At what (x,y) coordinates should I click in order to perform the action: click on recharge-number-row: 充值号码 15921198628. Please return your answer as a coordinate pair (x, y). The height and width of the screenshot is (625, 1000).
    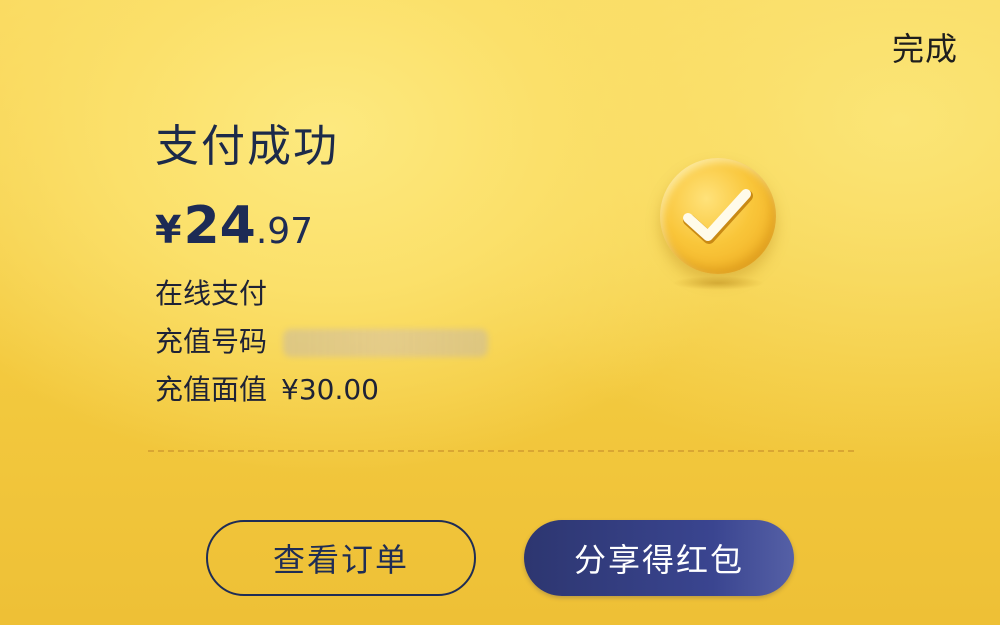
    Looking at the image, I should click on (322, 340).